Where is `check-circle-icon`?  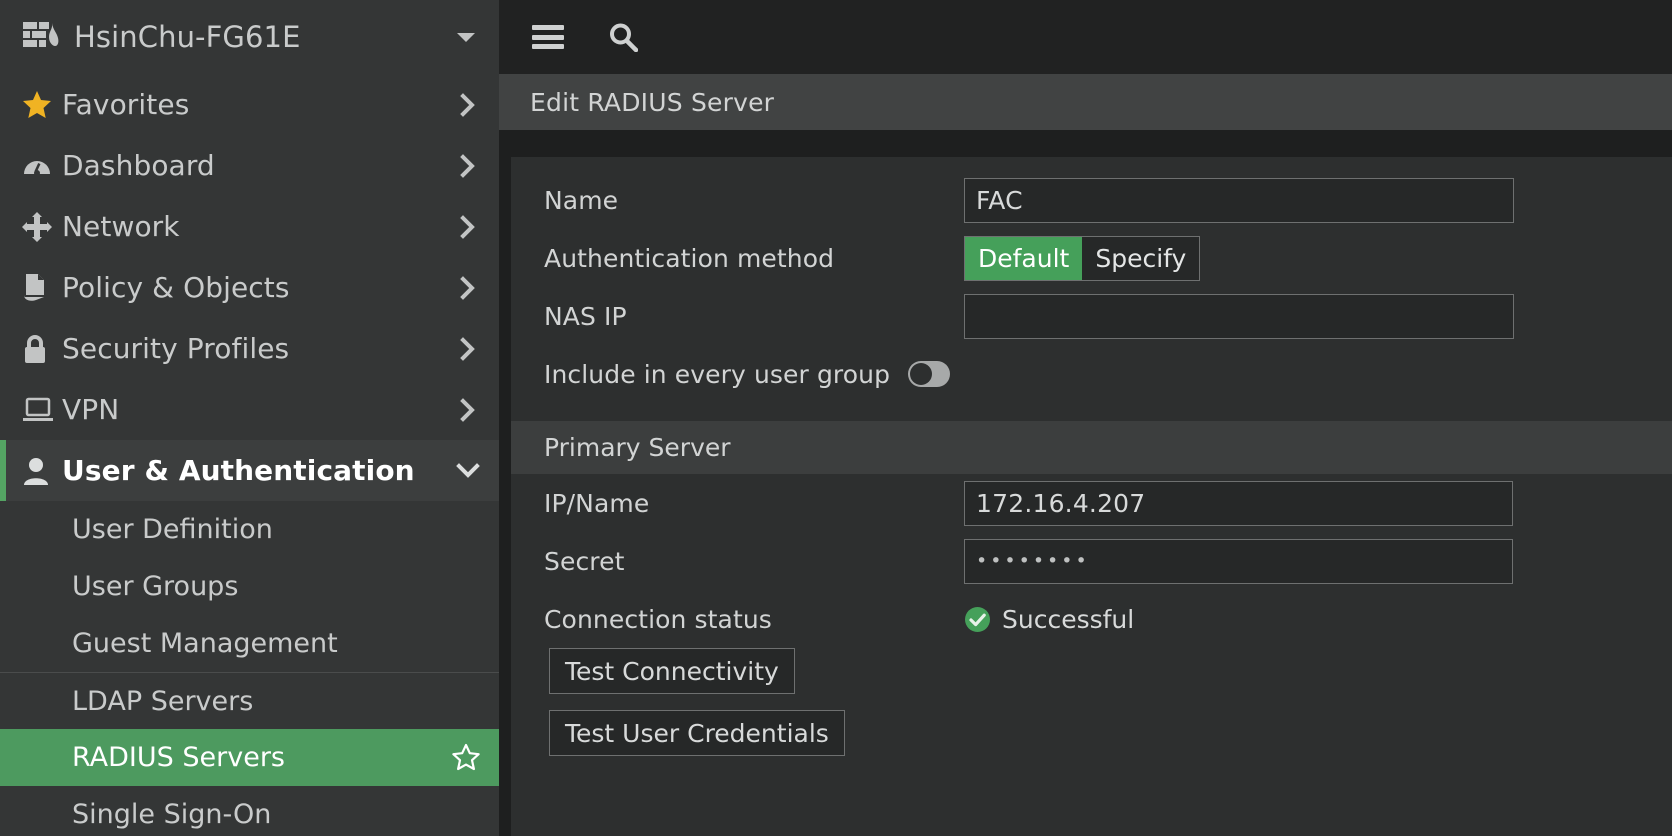
check-circle-icon is located at coordinates (977, 619).